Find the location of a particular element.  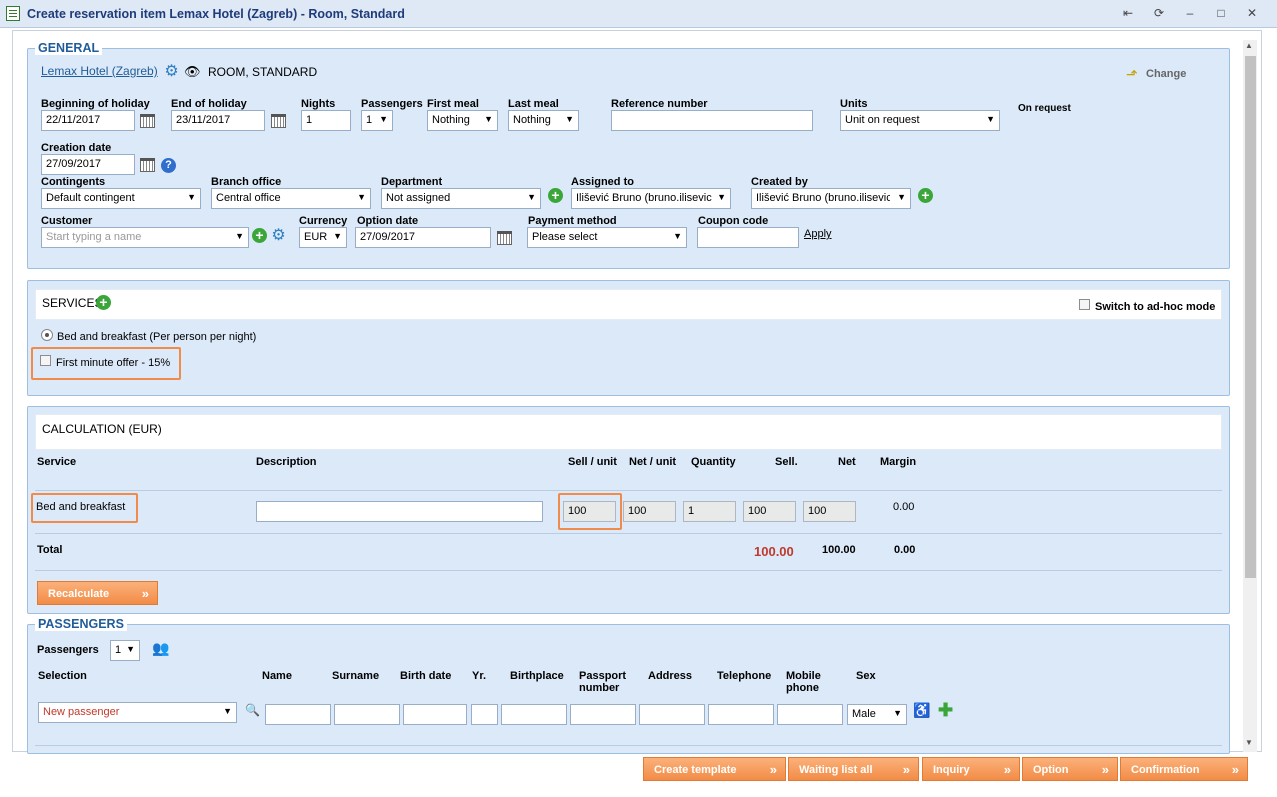

creation-label: Creation date is located at coordinates (76, 148).